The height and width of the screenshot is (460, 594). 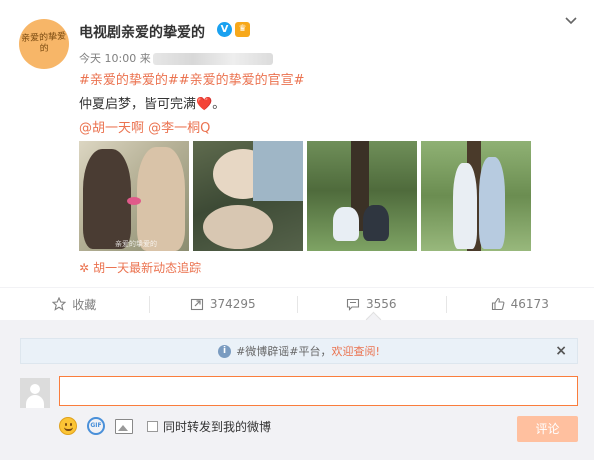 What do you see at coordinates (144, 126) in the screenshot?
I see `post-mentions: @胡一天啊 @李一桐Q` at bounding box center [144, 126].